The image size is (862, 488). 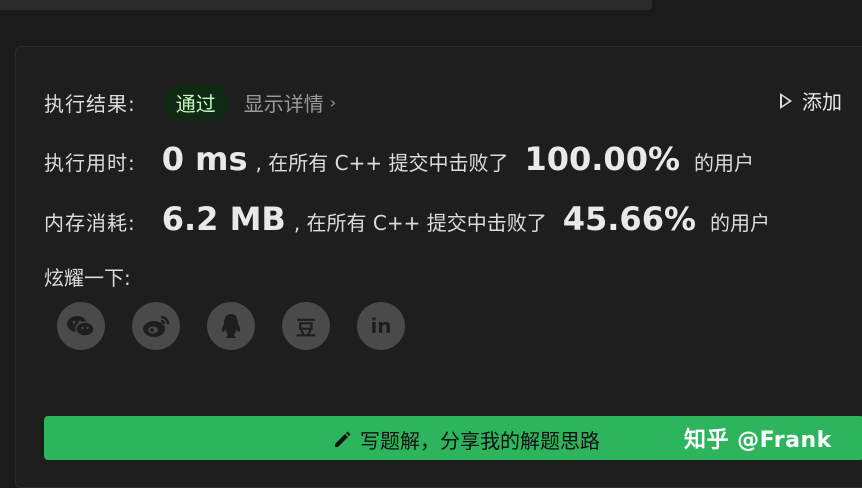 What do you see at coordinates (87, 278) in the screenshot?
I see `share-label: 炫耀一下:` at bounding box center [87, 278].